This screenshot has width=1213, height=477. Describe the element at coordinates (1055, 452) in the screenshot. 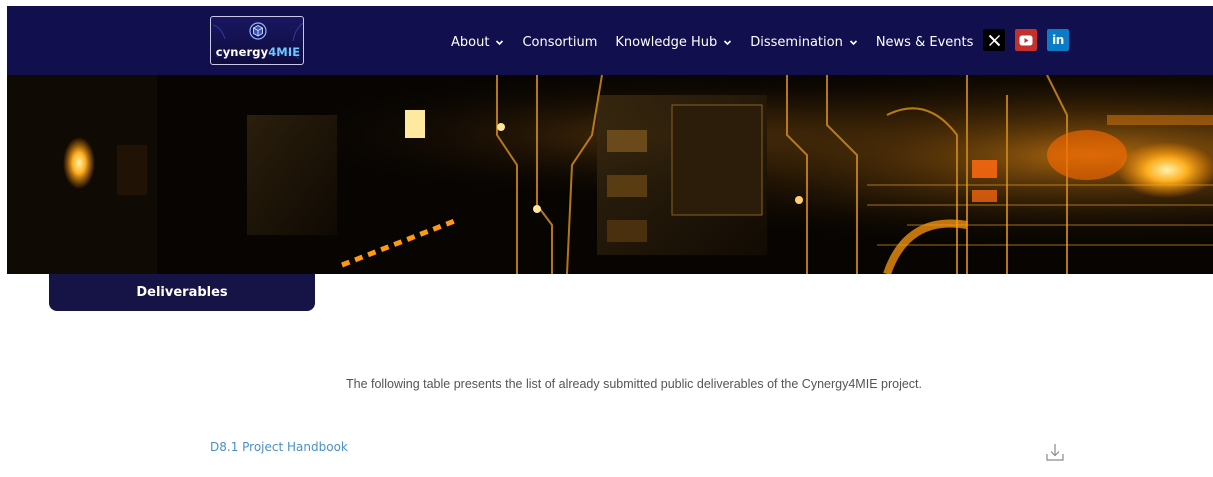

I see `download-icon` at that location.